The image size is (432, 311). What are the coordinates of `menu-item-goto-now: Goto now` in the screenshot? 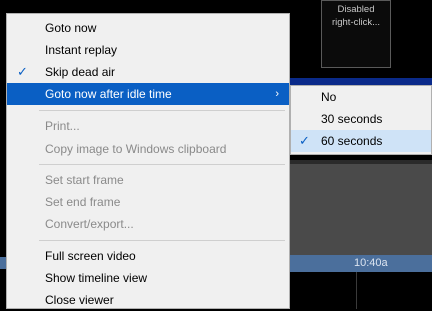 It's located at (148, 28).